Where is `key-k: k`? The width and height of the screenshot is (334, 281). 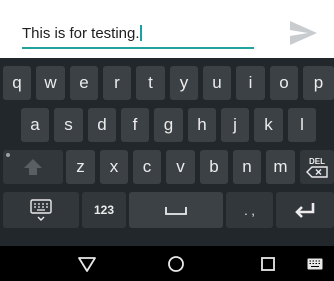
key-k: k is located at coordinates (268, 125).